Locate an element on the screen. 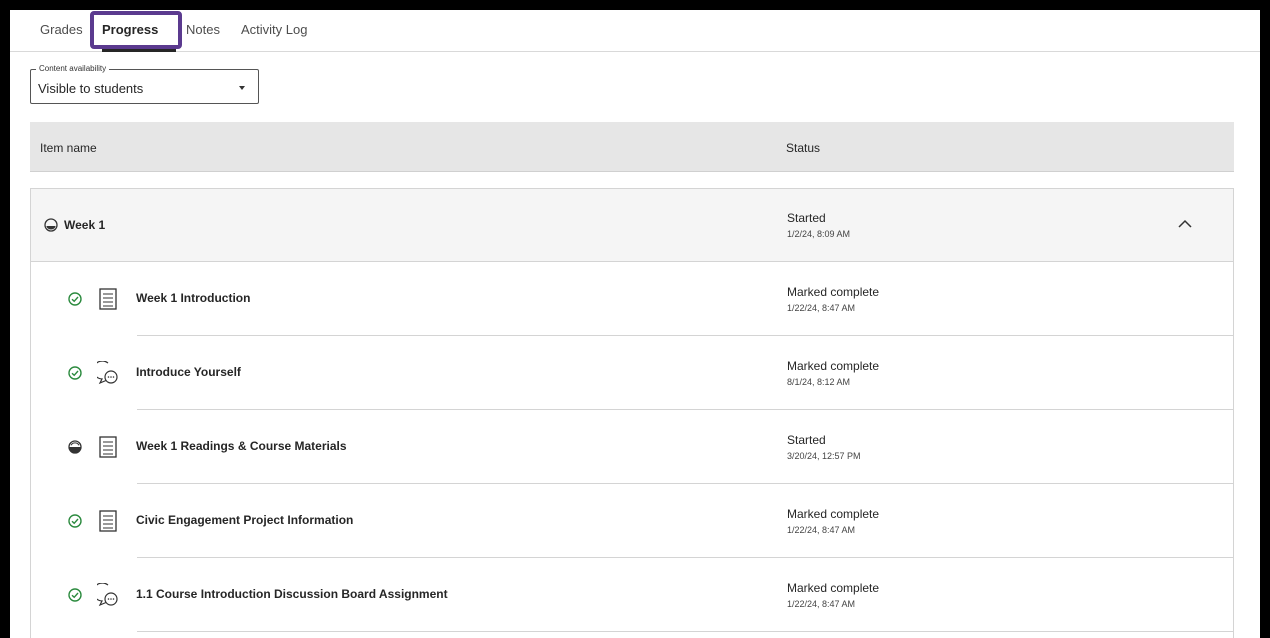 The image size is (1270, 638). item-title: Civic Engagement Project Information is located at coordinates (244, 520).